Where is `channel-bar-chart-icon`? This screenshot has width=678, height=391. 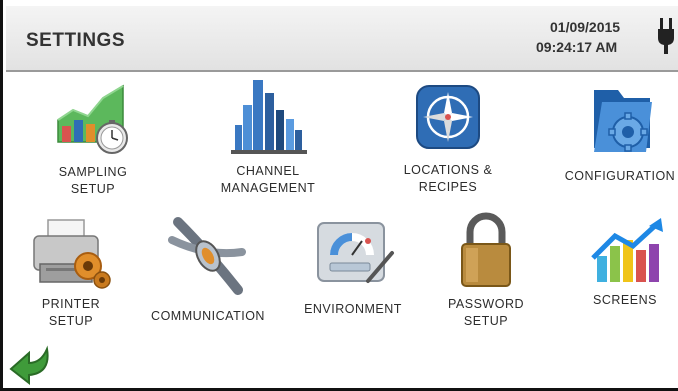
channel-bar-chart-icon is located at coordinates (269, 117).